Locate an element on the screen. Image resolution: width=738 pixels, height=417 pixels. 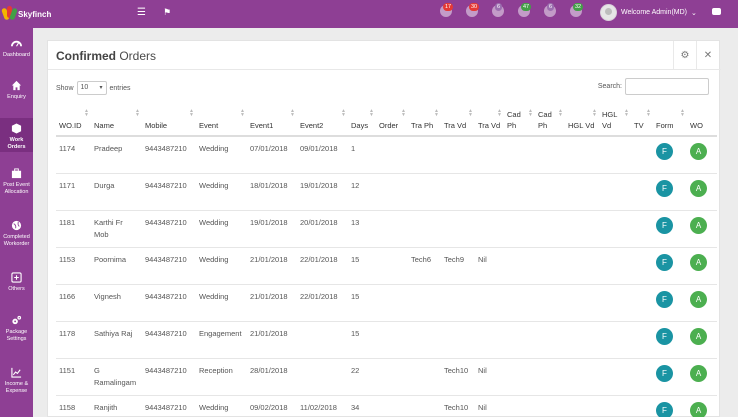
app-logo: Skyfinch is located at coordinates (35, 14).